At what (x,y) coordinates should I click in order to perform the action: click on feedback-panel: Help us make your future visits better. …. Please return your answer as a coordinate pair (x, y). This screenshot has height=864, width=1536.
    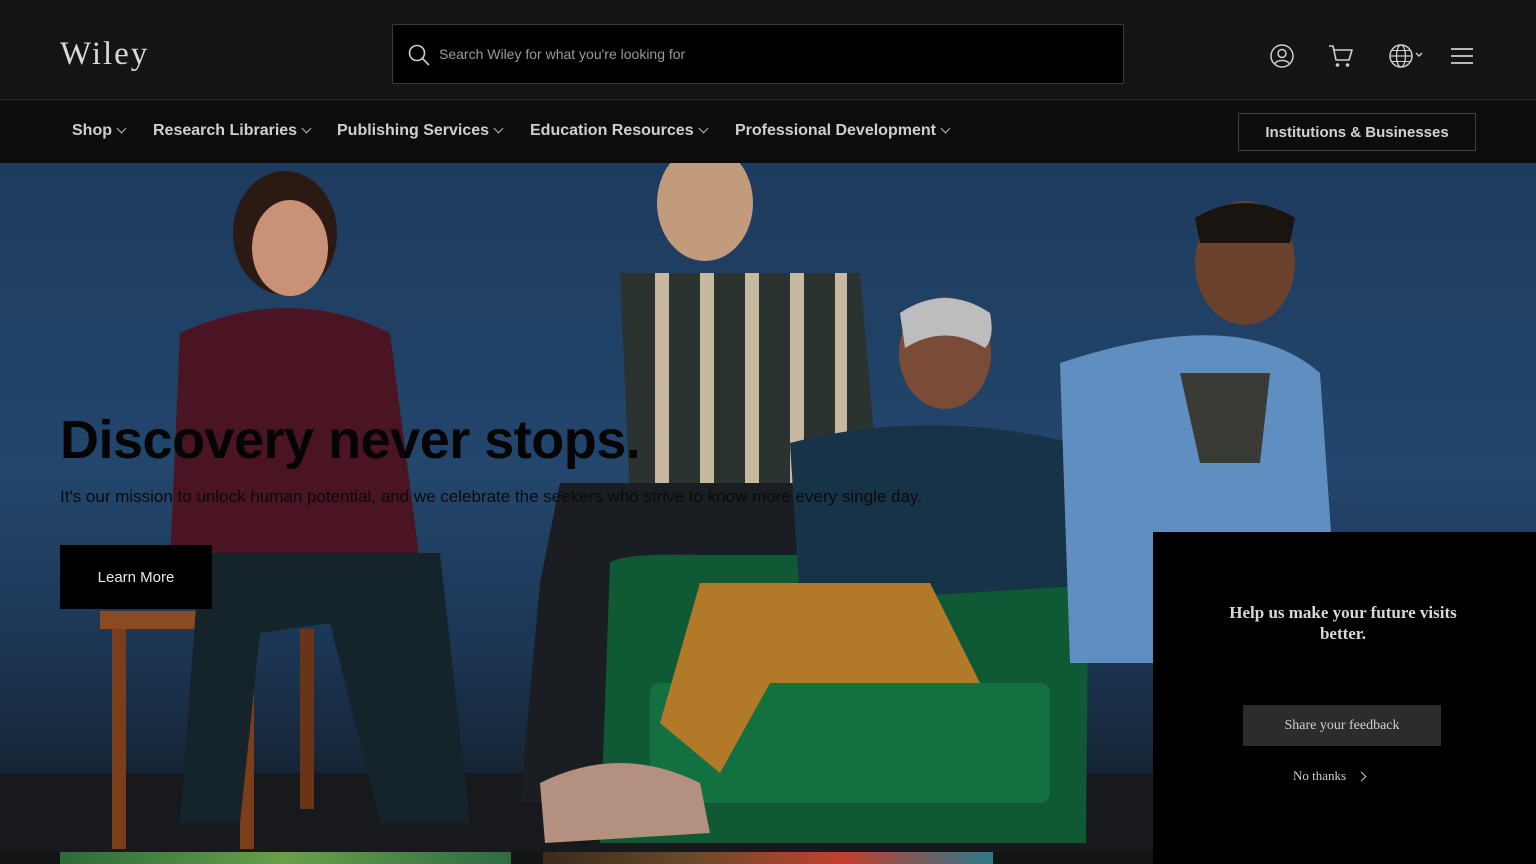
    Looking at the image, I should click on (1344, 698).